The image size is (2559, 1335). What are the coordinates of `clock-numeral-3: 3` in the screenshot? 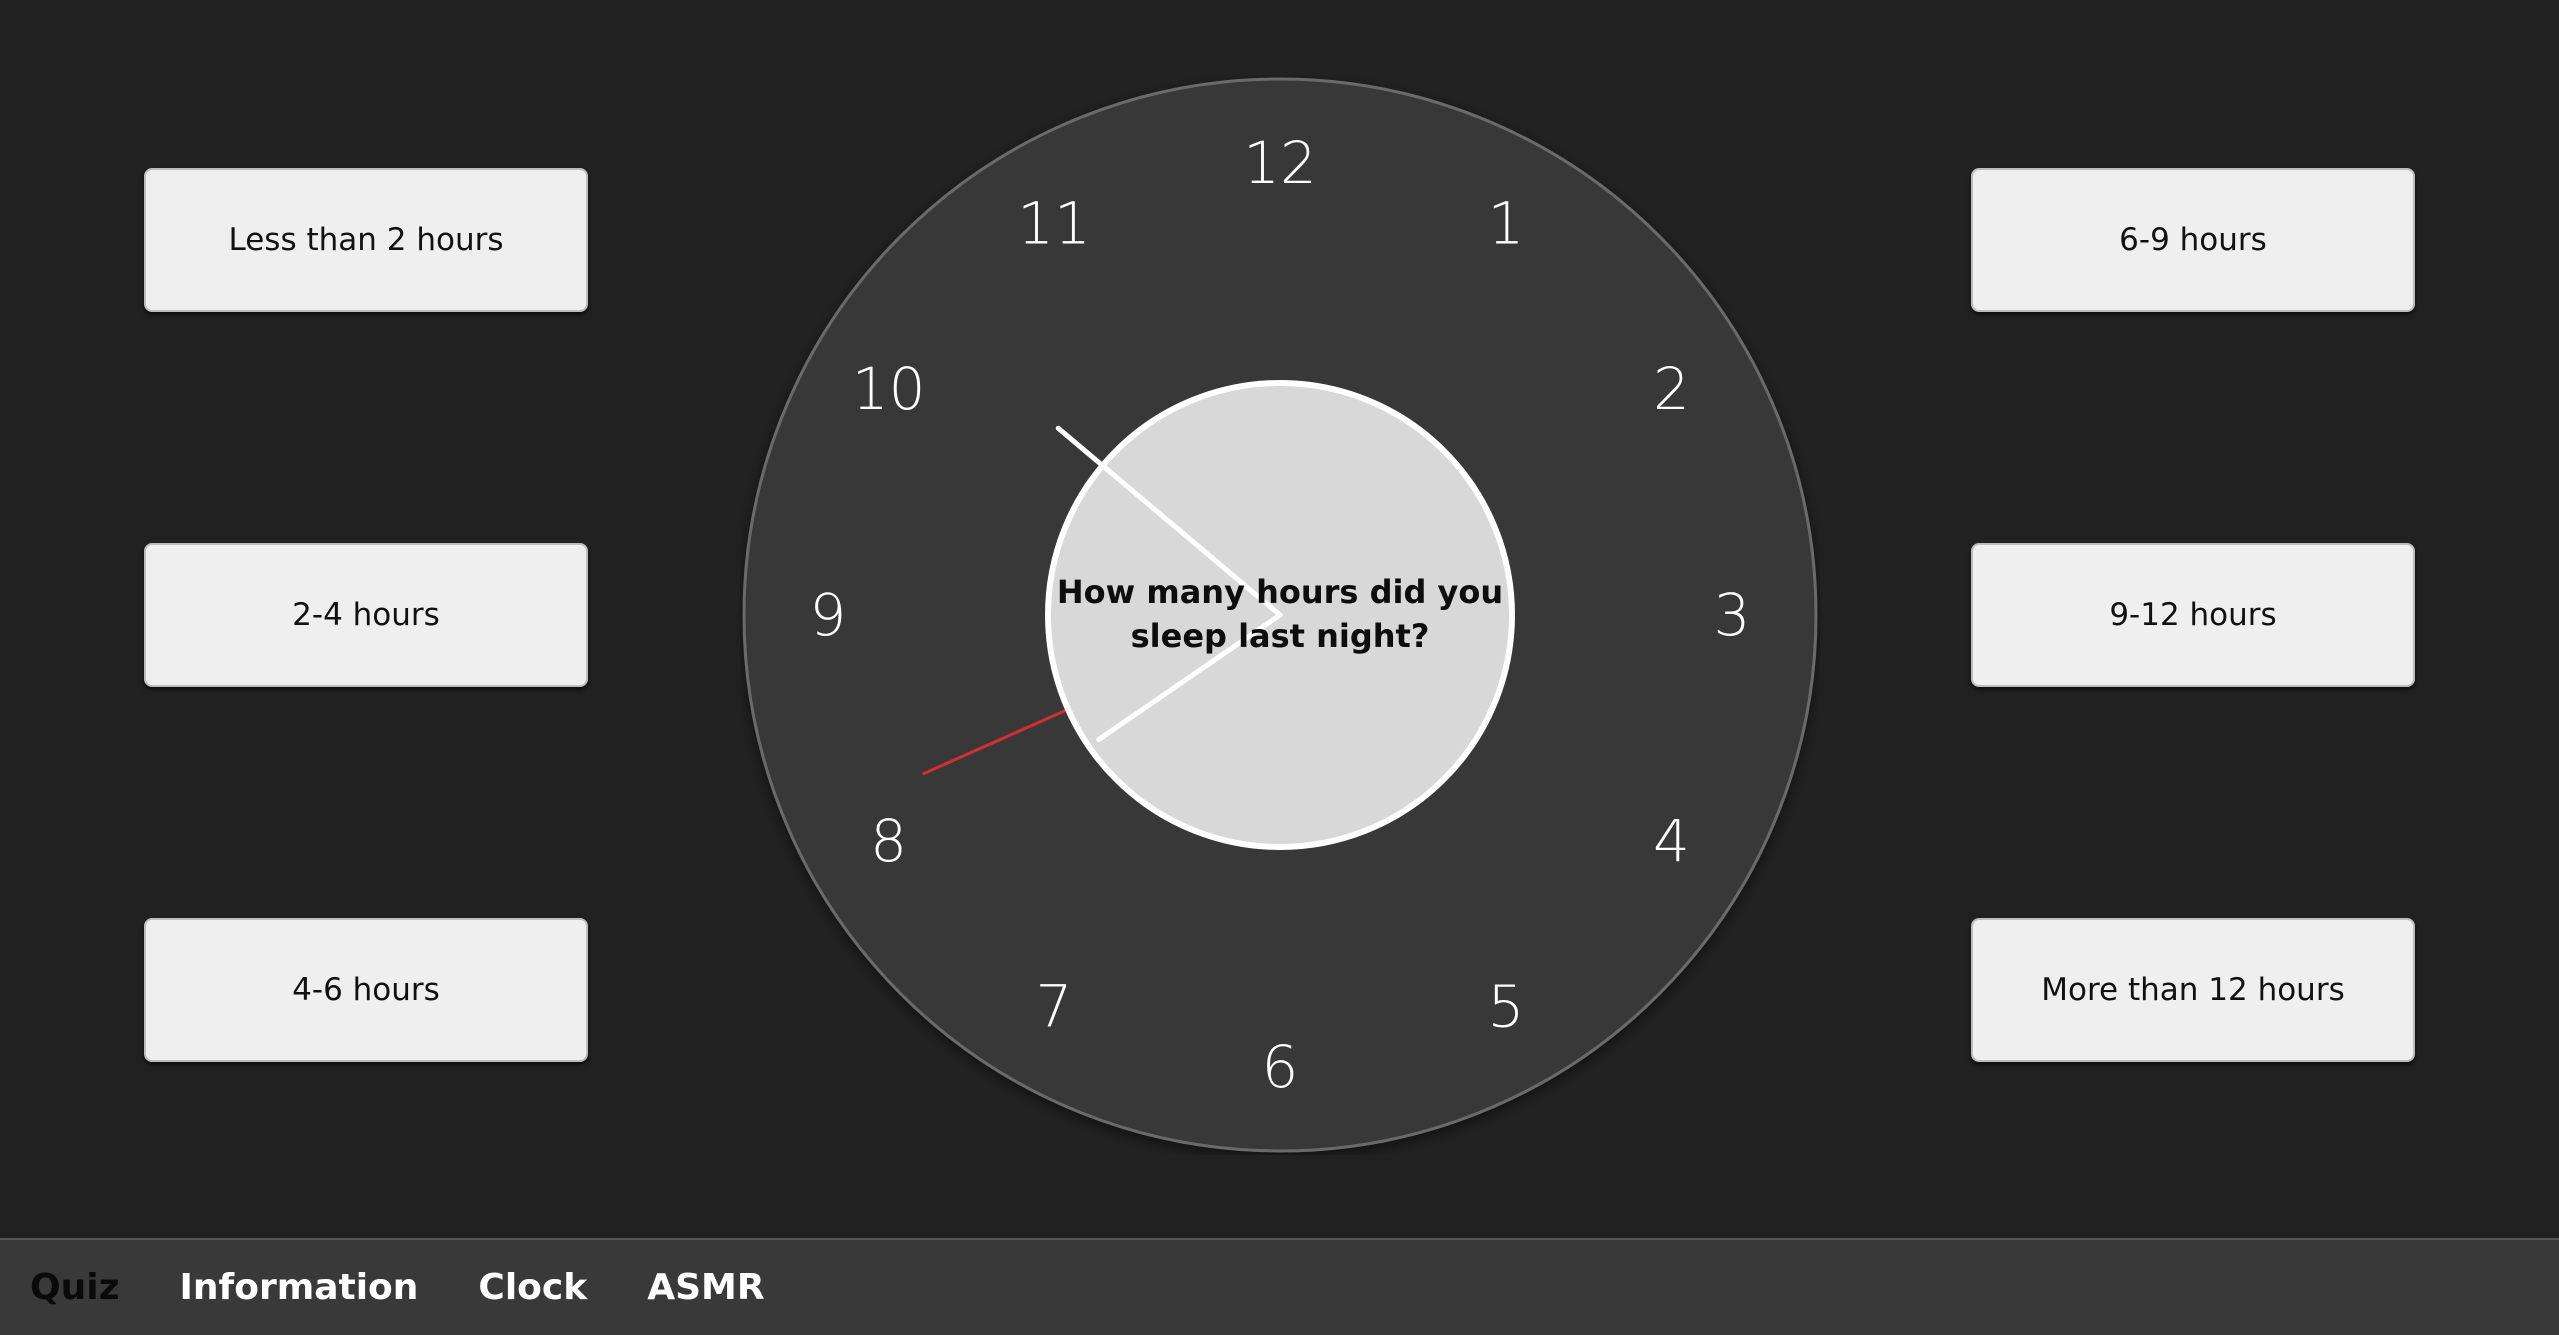 It's located at (1732, 615).